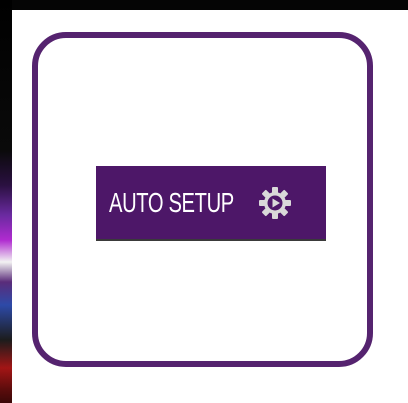 The width and height of the screenshot is (408, 403). Describe the element at coordinates (275, 203) in the screenshot. I see `gear-play-icon` at that location.